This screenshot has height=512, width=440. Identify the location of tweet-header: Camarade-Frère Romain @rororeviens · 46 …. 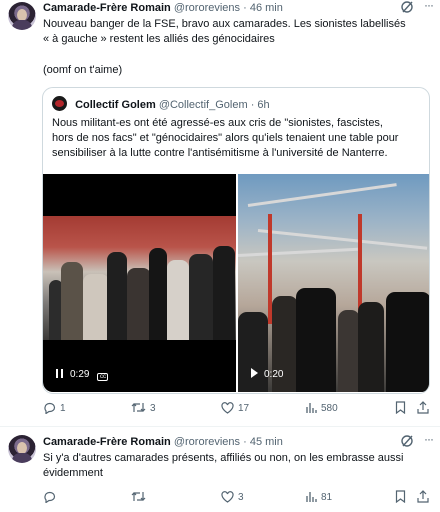
(163, 8).